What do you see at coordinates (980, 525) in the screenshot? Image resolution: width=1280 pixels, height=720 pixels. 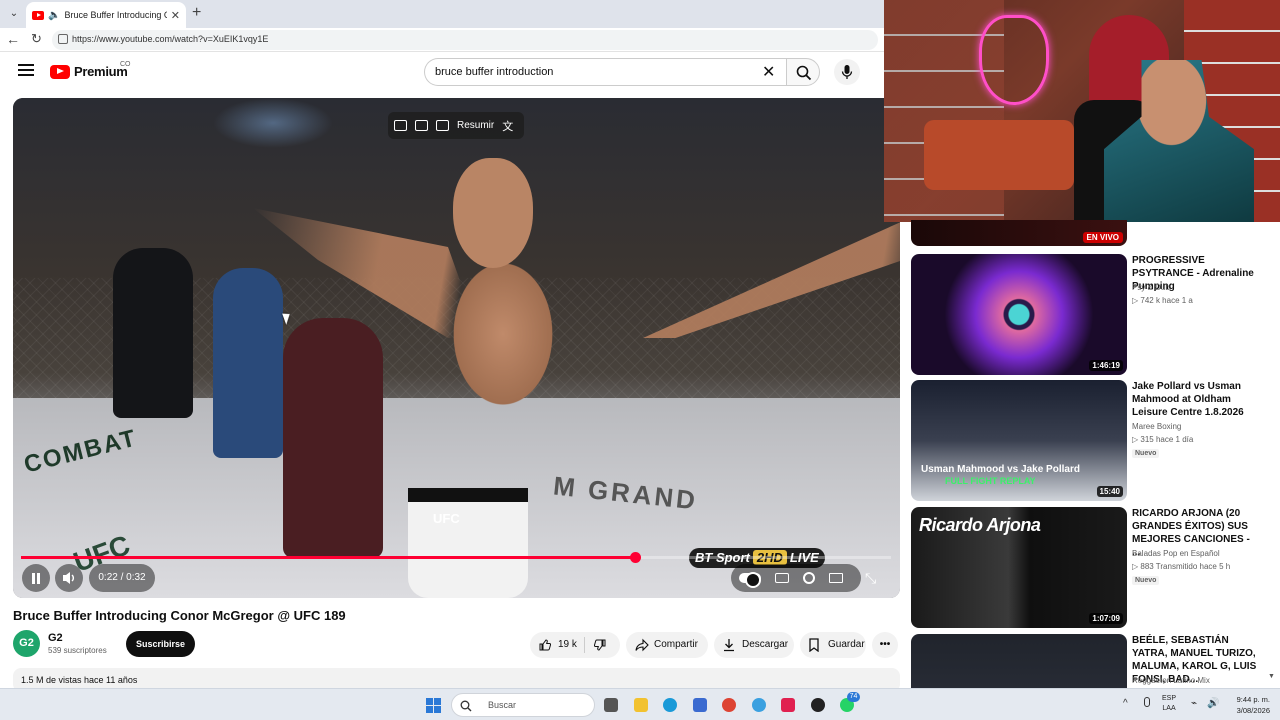 I see `thumbnail-text: Ricardo Arjona` at bounding box center [980, 525].